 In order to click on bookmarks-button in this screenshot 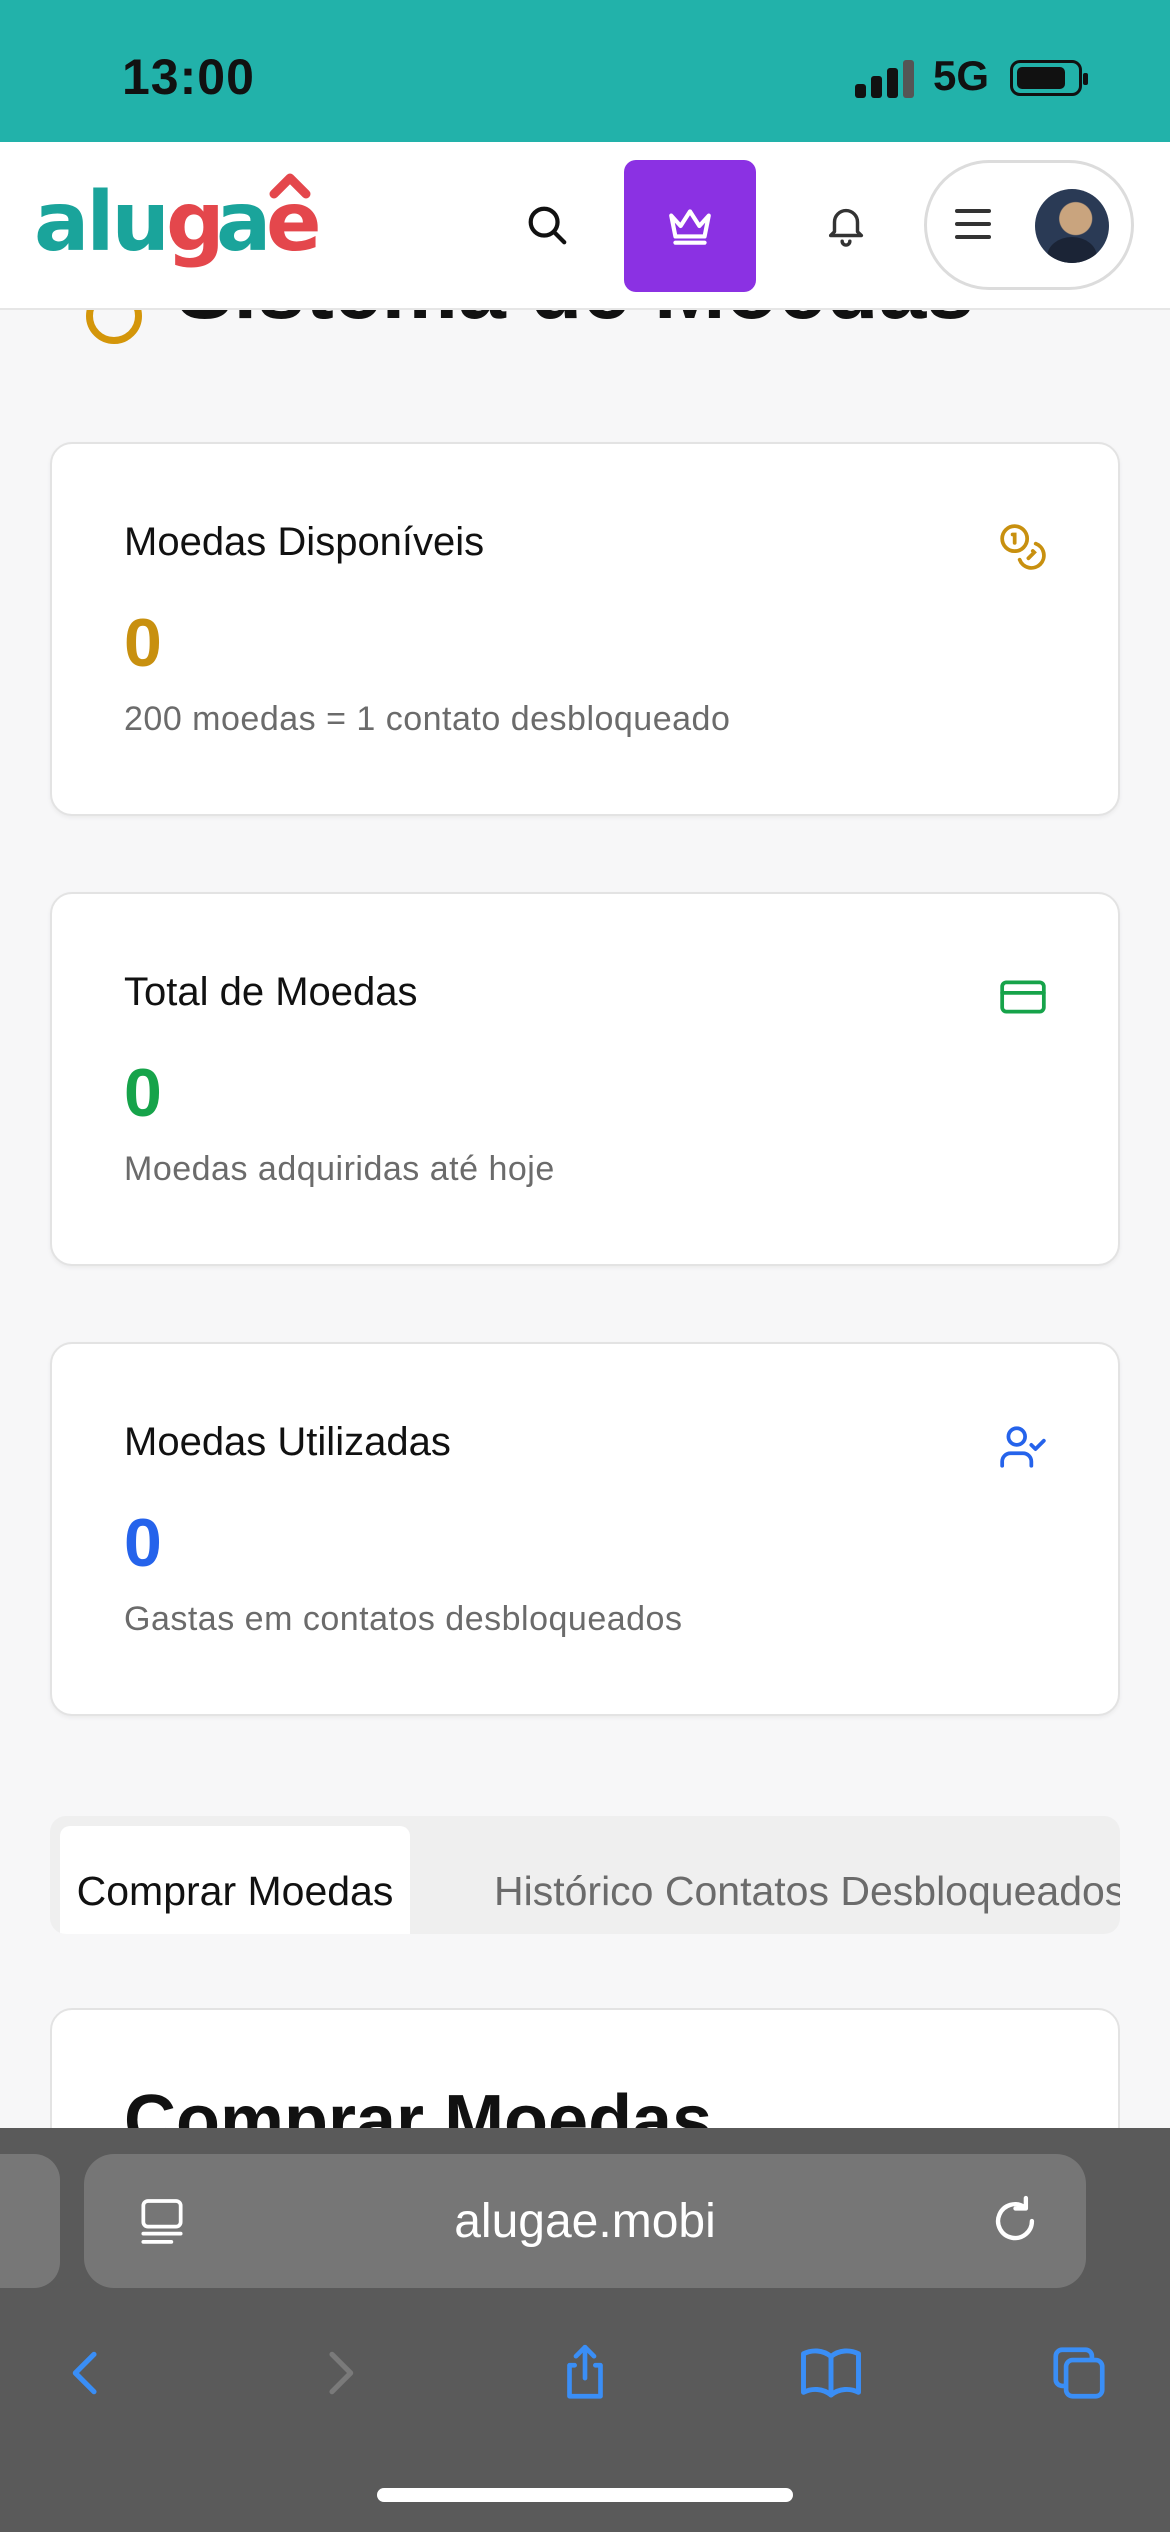, I will do `click(831, 2373)`.